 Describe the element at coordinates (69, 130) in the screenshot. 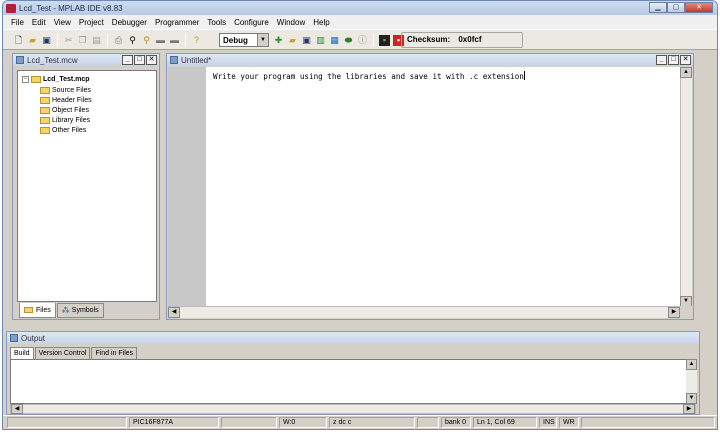

I see `tree-folder-label: Other Files` at that location.